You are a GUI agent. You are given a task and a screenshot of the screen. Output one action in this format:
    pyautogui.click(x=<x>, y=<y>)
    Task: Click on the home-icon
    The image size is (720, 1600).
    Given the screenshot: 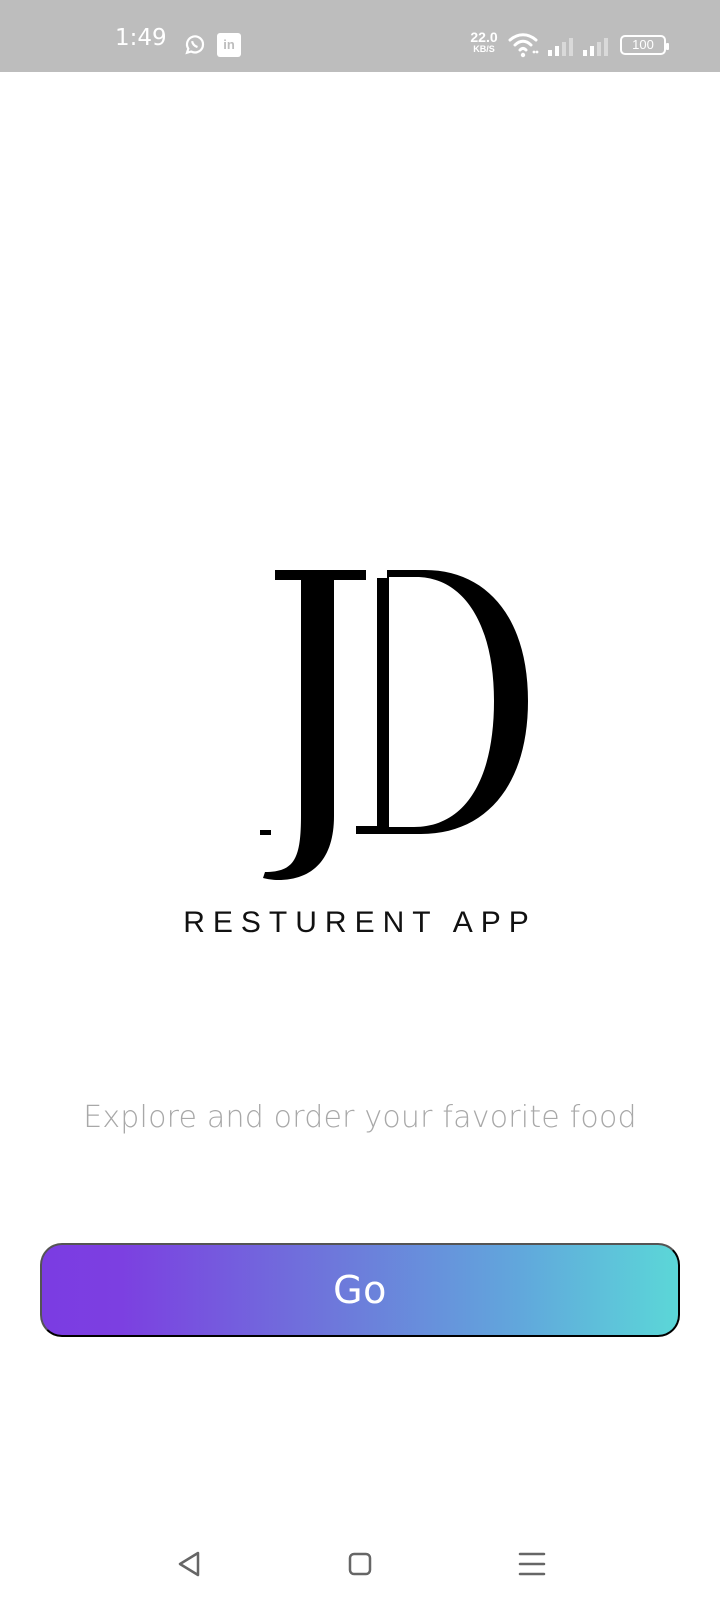 What is the action you would take?
    pyautogui.click(x=360, y=1564)
    